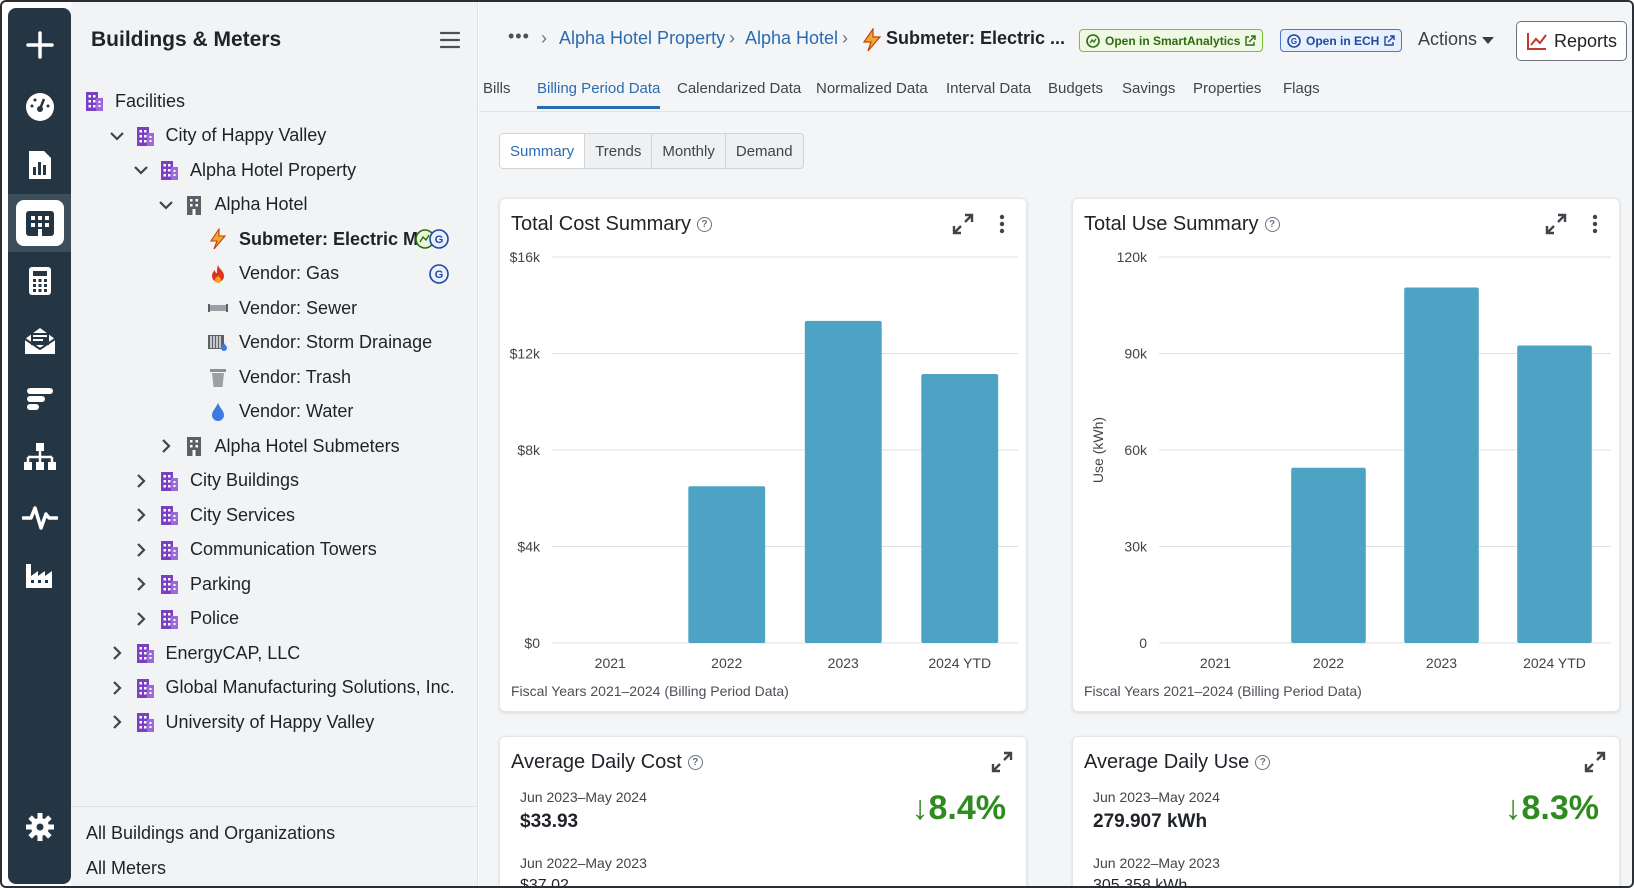  What do you see at coordinates (39, 575) in the screenshot?
I see `factory-icon` at bounding box center [39, 575].